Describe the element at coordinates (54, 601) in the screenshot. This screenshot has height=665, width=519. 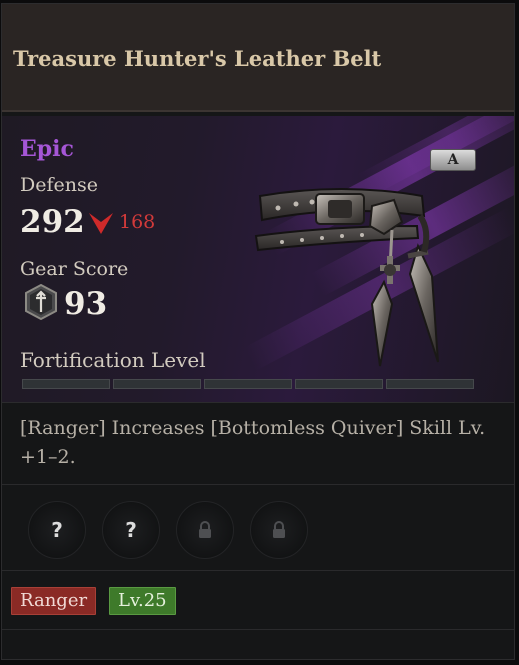
I see `class-tag: Ranger` at that location.